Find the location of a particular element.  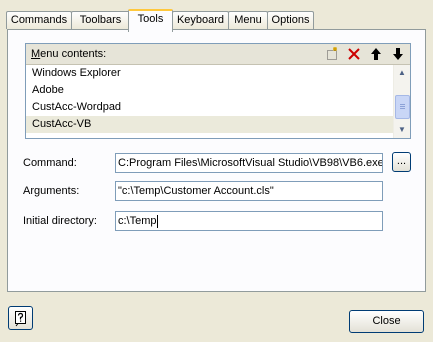

command-label: Command: is located at coordinates (50, 163).